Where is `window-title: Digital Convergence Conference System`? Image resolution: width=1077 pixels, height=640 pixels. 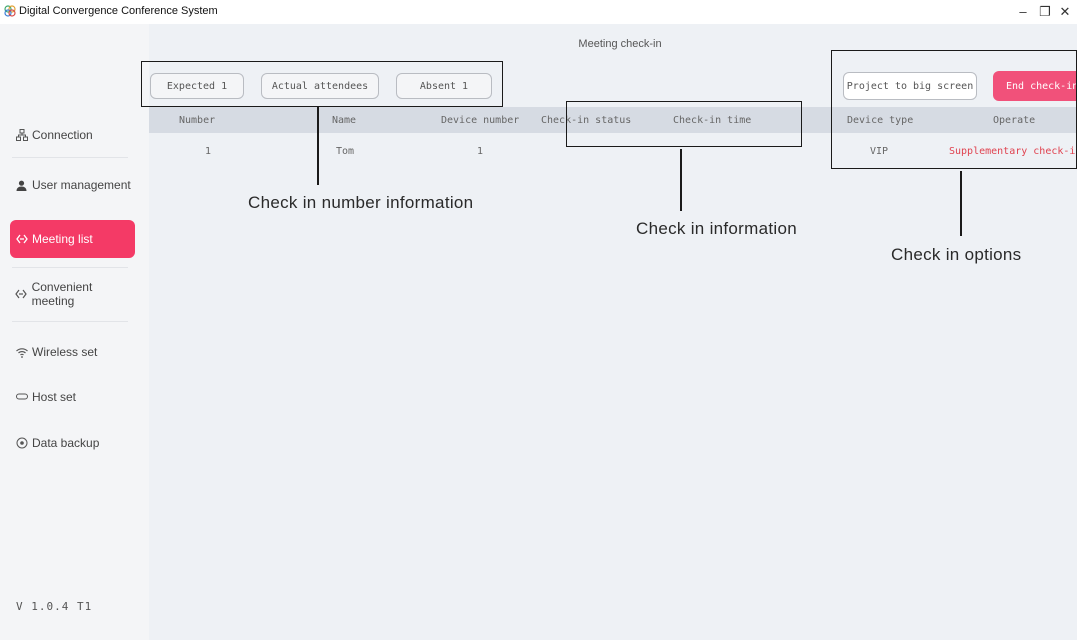 window-title: Digital Convergence Conference System is located at coordinates (118, 11).